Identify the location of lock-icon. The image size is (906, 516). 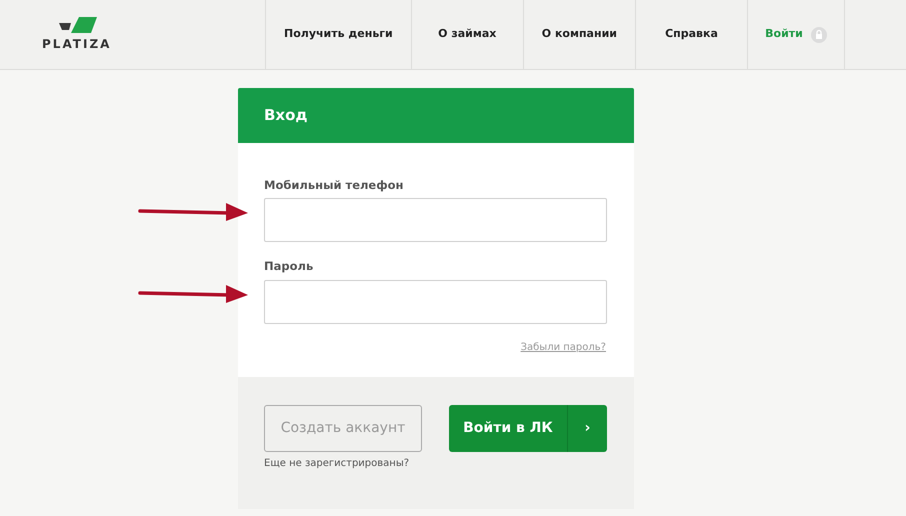
(818, 34).